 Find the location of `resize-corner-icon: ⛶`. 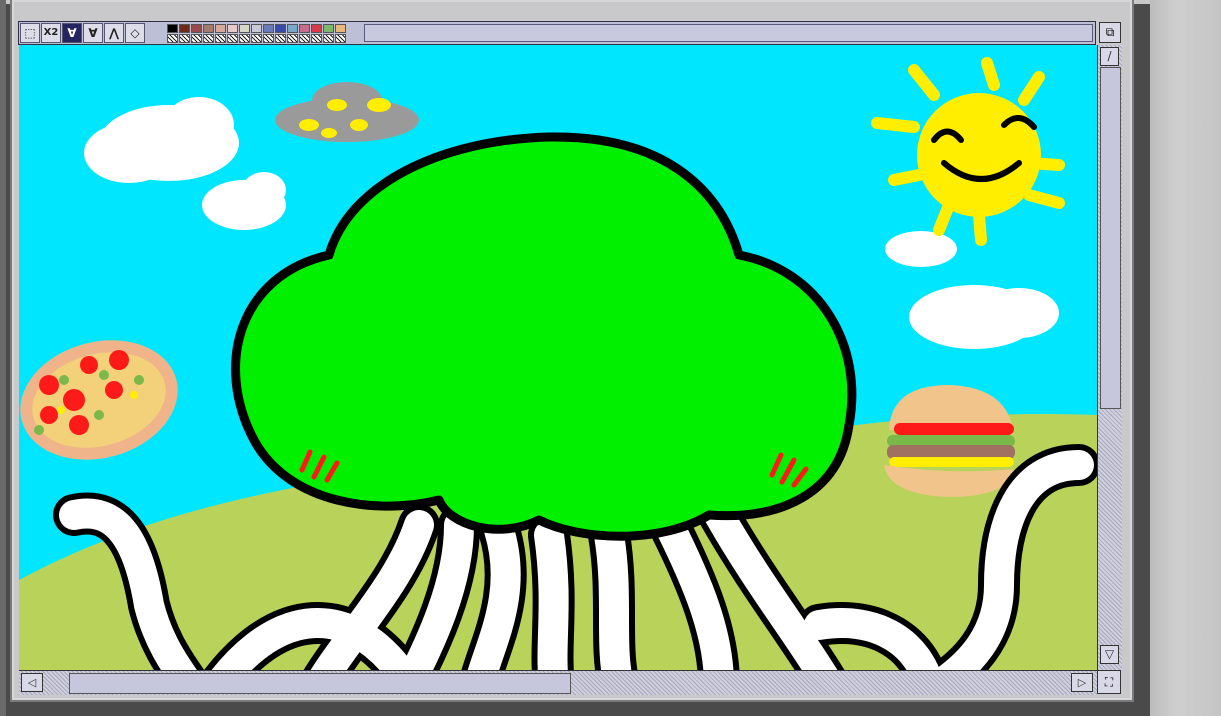

resize-corner-icon: ⛶ is located at coordinates (1109, 682).